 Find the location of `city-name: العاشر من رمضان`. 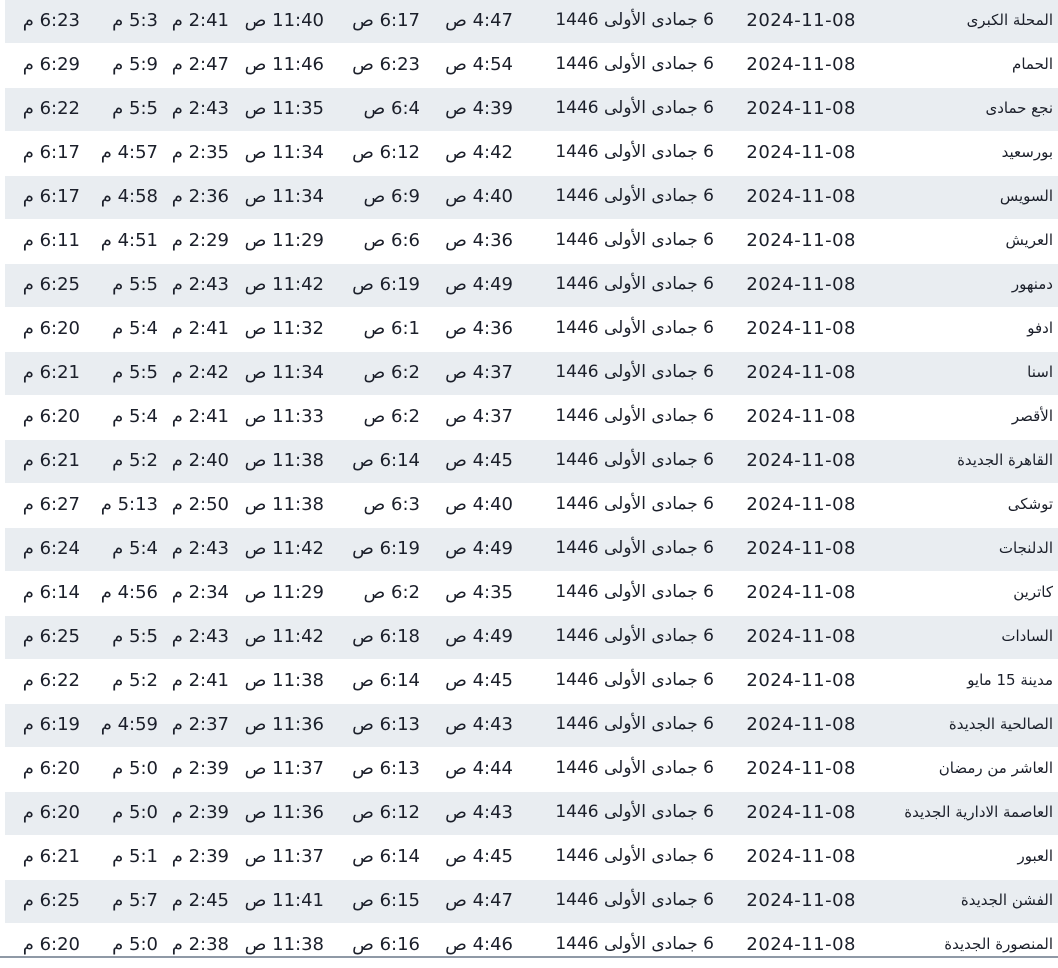

city-name: العاشر من رمضان is located at coordinates (995, 768).